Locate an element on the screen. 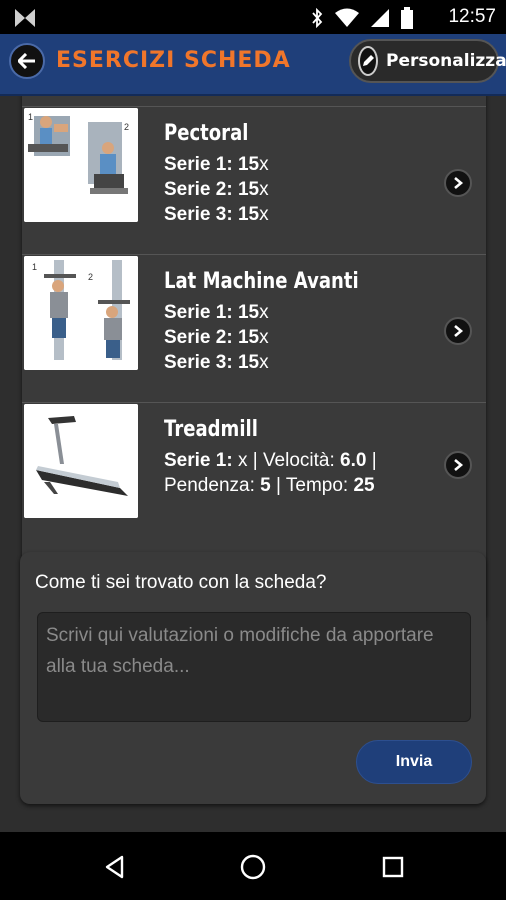  clock: 12:57 is located at coordinates (472, 16).